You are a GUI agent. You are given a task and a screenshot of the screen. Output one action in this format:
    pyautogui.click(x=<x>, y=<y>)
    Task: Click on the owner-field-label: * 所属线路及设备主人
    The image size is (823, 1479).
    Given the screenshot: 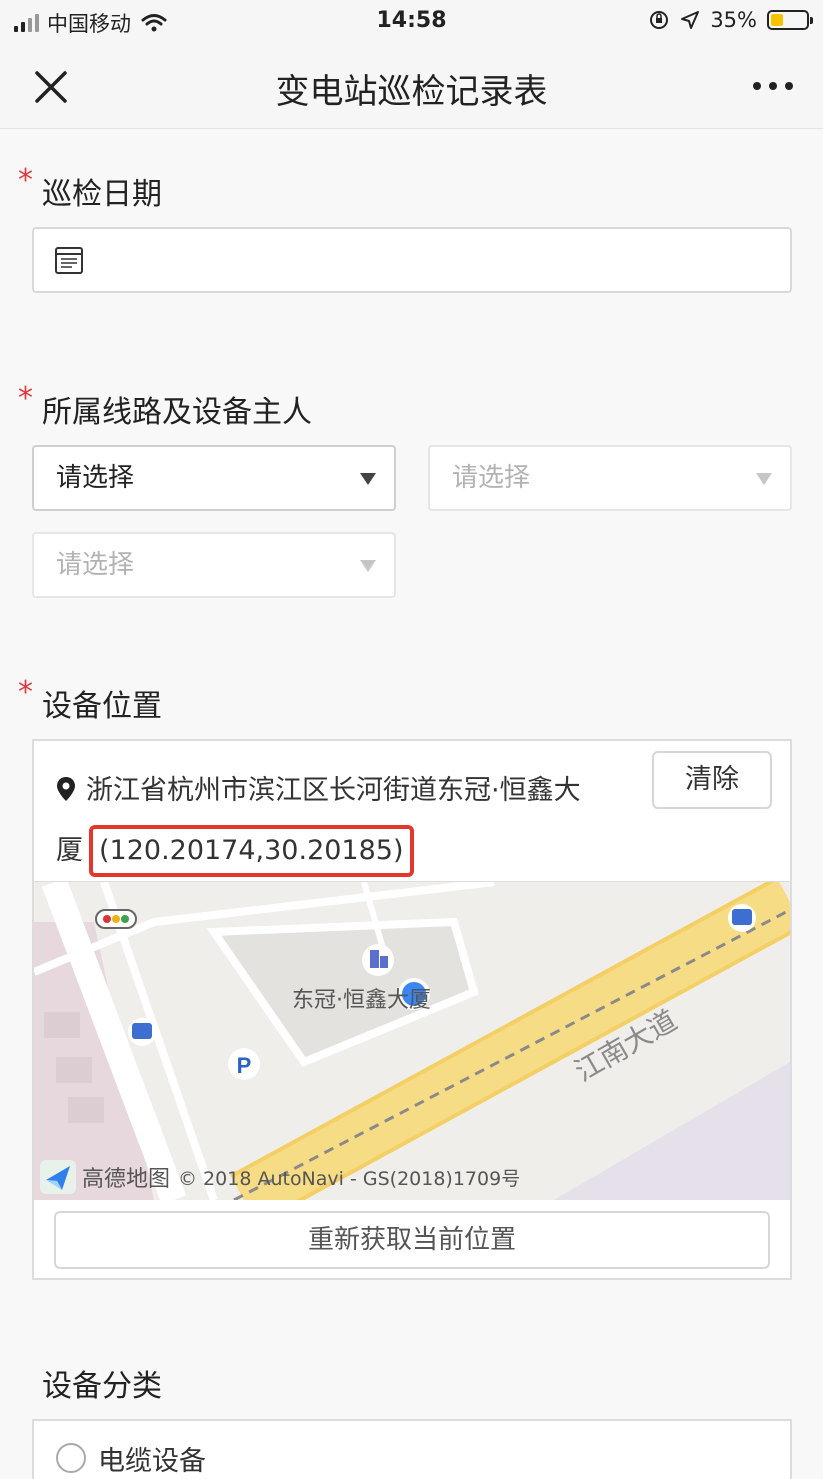 What is the action you would take?
    pyautogui.click(x=165, y=405)
    